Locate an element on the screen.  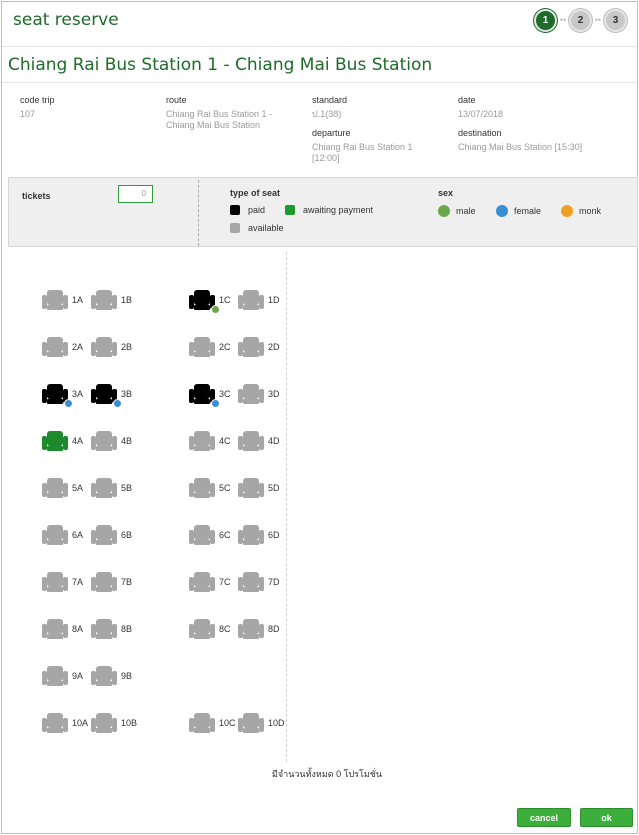
seat-label: 8C is located at coordinates (225, 629).